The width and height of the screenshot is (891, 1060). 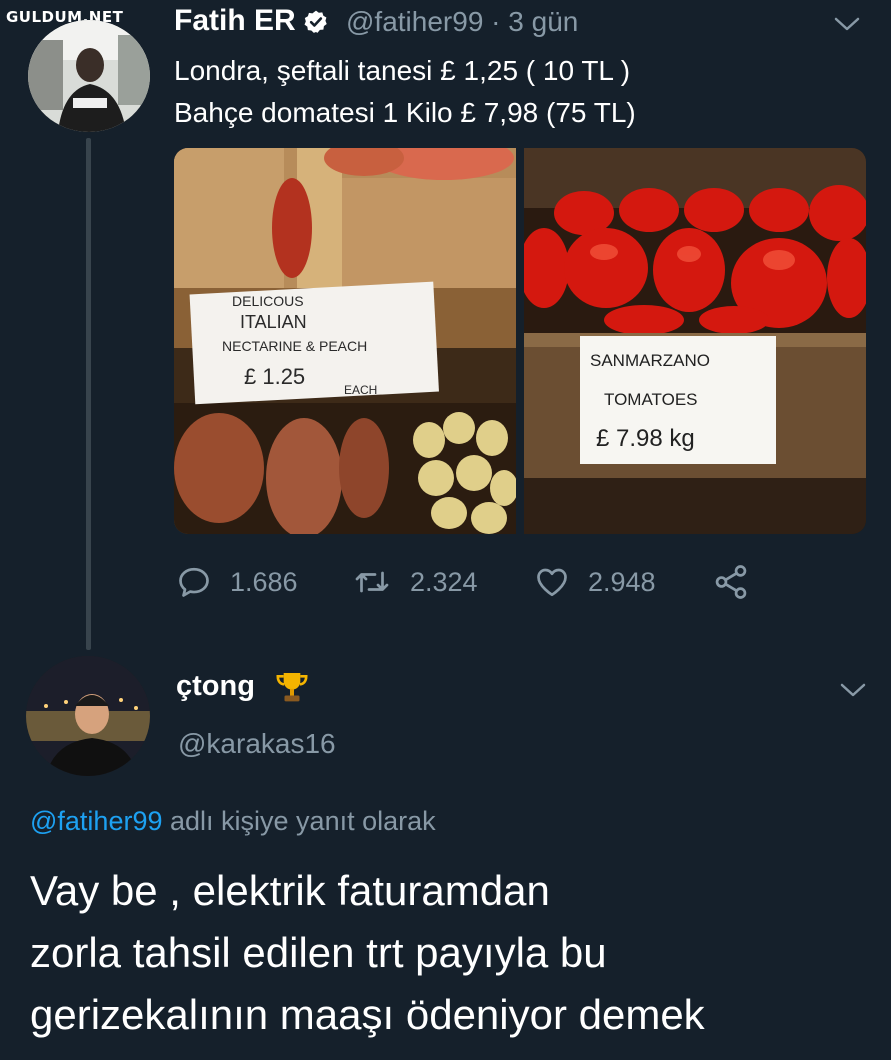 I want to click on tweet-line: Bahçe domatesi 1 Kilo £ 7,98 (75 TL), so click(x=405, y=112).